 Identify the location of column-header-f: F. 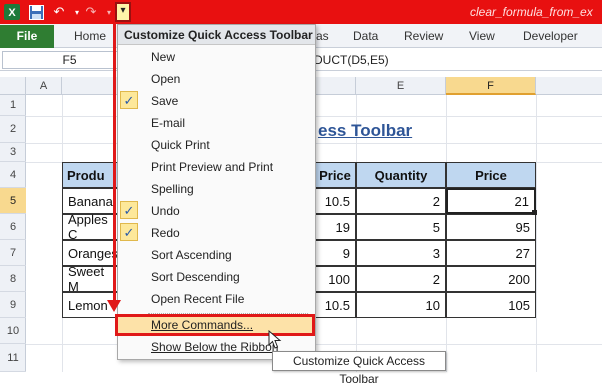
(491, 86).